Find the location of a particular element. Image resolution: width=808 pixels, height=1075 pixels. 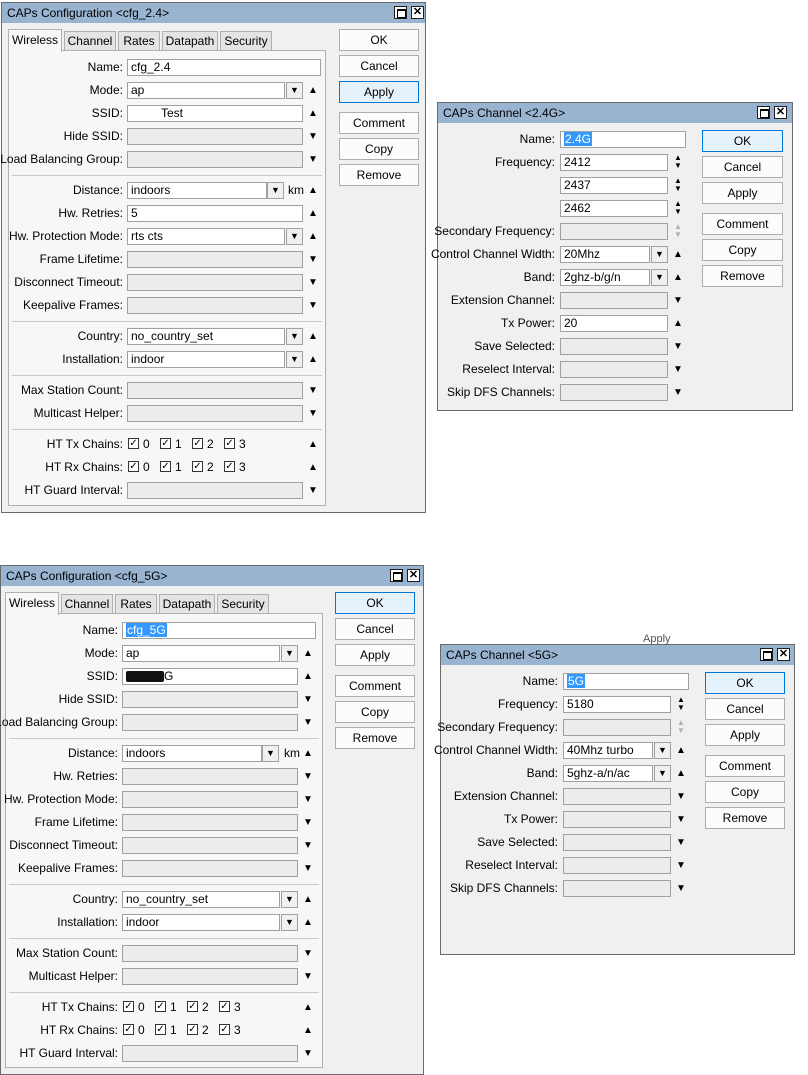

frequency-field-3: 2462 is located at coordinates (614, 208).